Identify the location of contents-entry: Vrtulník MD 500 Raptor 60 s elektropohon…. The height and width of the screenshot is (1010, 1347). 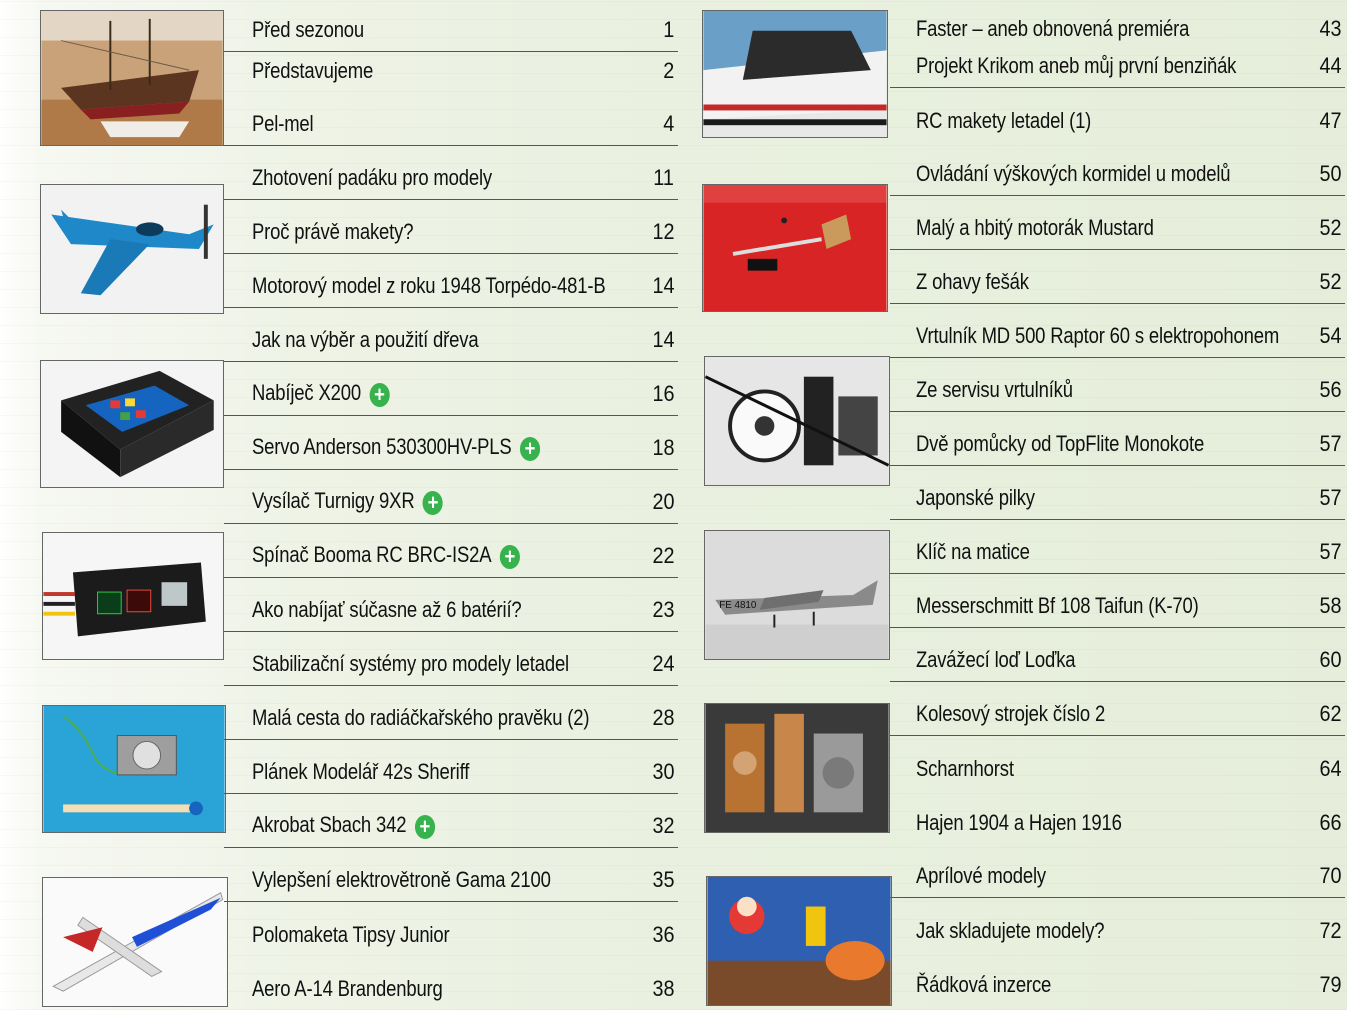
(1117, 331).